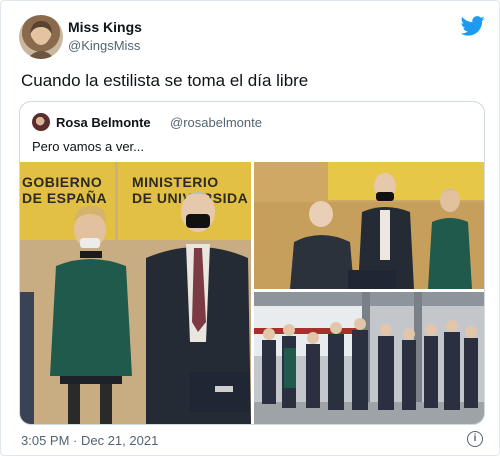  Describe the element at coordinates (105, 27) in the screenshot. I see `display-name: Miss Kings` at that location.